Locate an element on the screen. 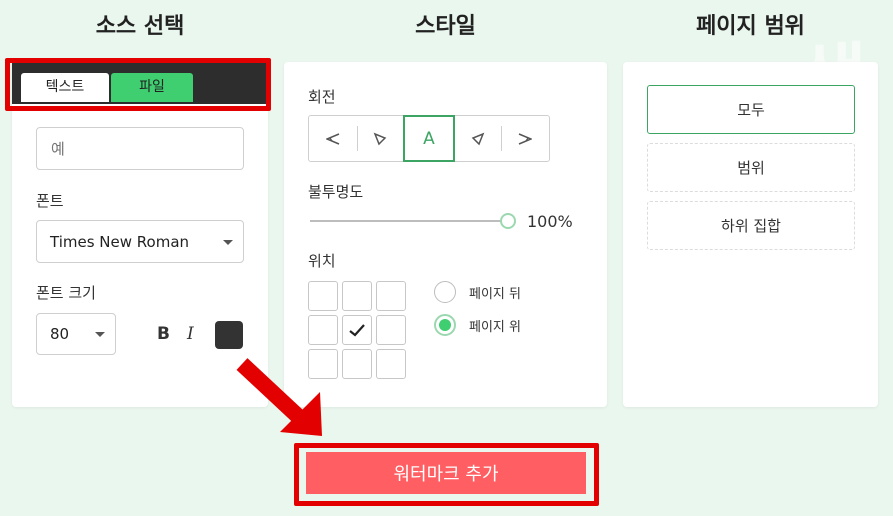 The height and width of the screenshot is (516, 893). annotation-arrow-icon is located at coordinates (279, 397).